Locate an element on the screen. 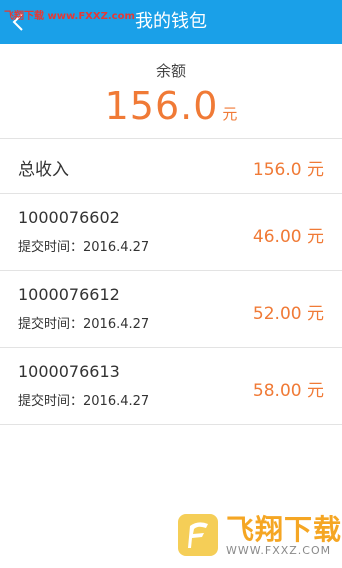 The width and height of the screenshot is (342, 568). balance-amount-unit: 元 is located at coordinates (230, 114).